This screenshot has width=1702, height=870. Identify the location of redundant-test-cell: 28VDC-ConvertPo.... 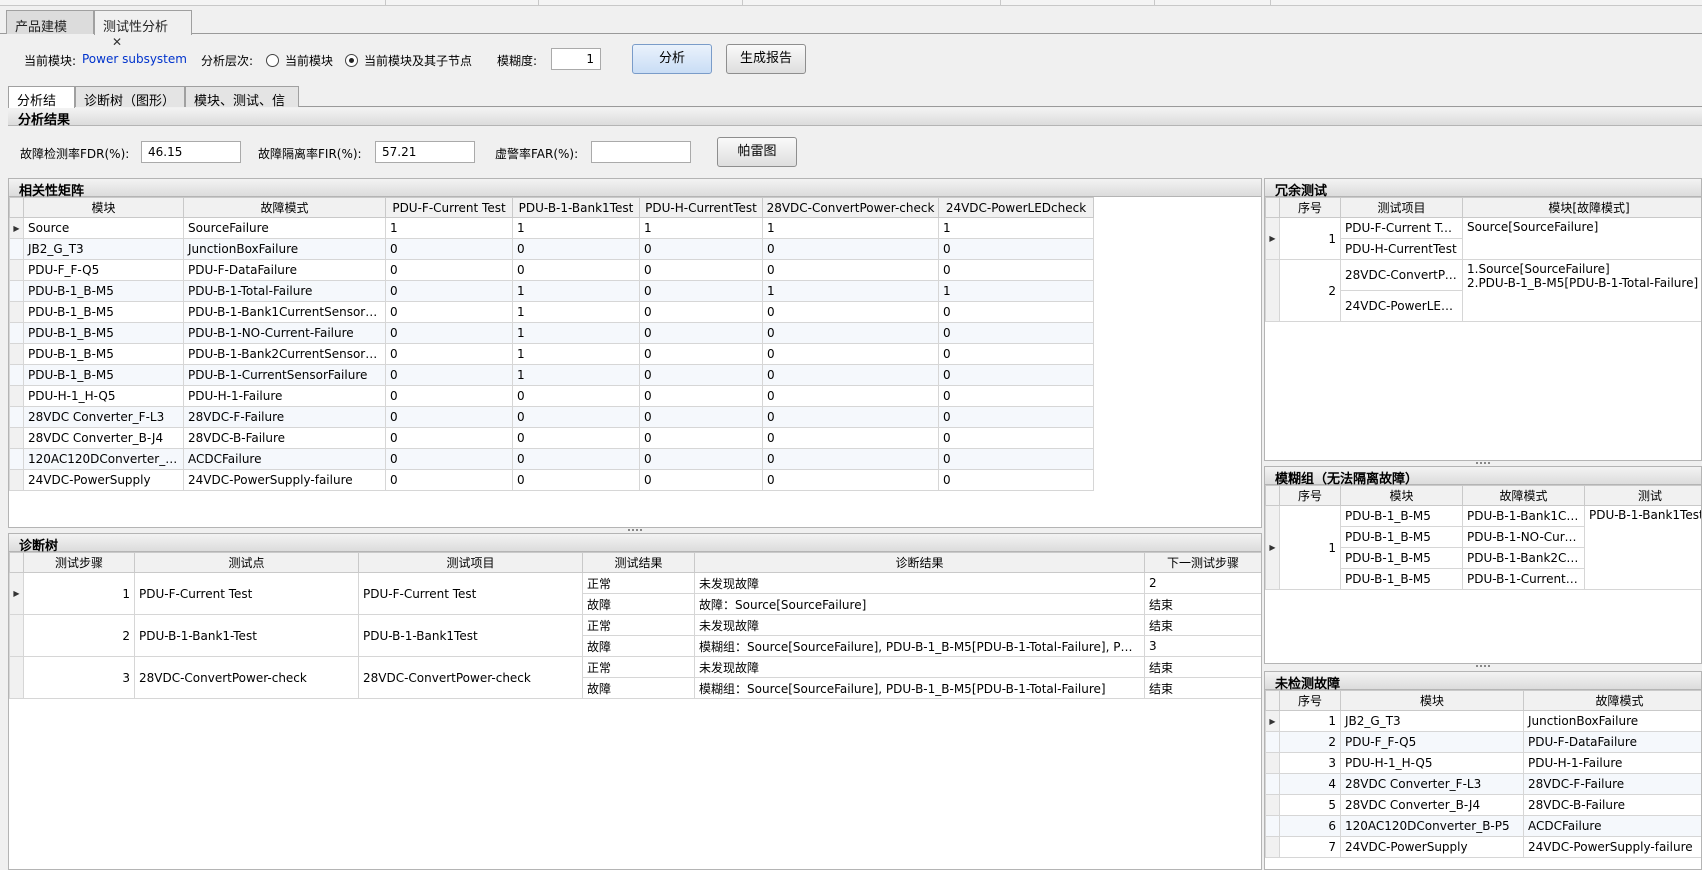
(1401, 275).